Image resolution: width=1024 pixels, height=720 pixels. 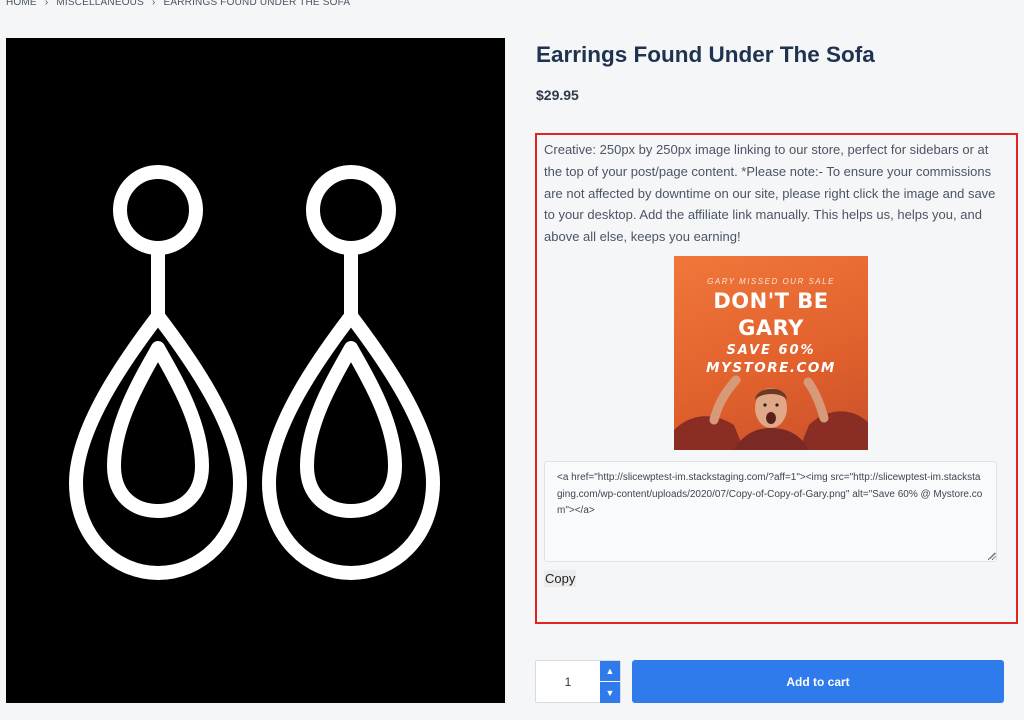 What do you see at coordinates (771, 301) in the screenshot?
I see `banner-headline-1: DON'T BE` at bounding box center [771, 301].